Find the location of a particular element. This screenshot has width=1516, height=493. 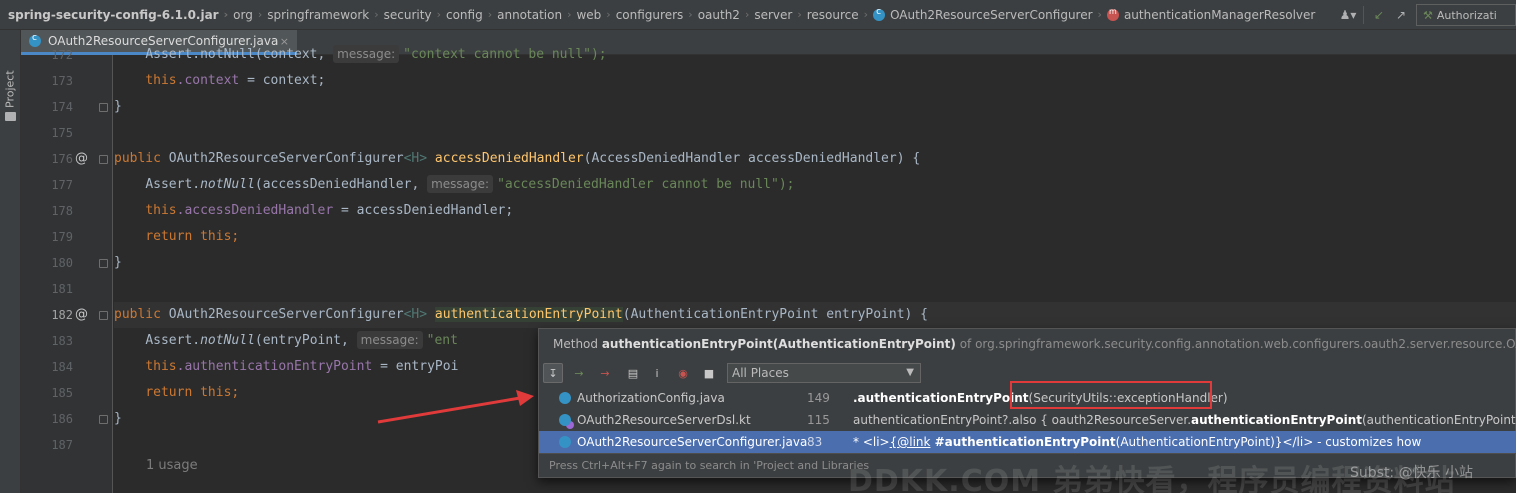

folder-icon is located at coordinates (10, 116).